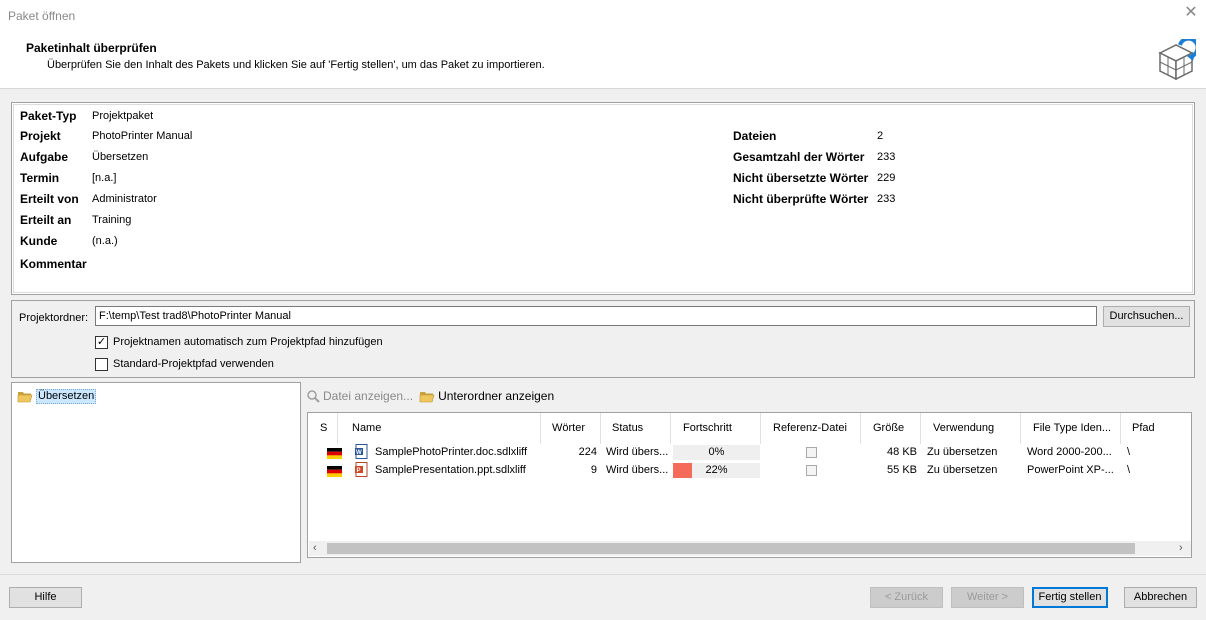  What do you see at coordinates (450, 470) in the screenshot?
I see `row-name: SamplePresentation.ppt.sdlxliff` at bounding box center [450, 470].